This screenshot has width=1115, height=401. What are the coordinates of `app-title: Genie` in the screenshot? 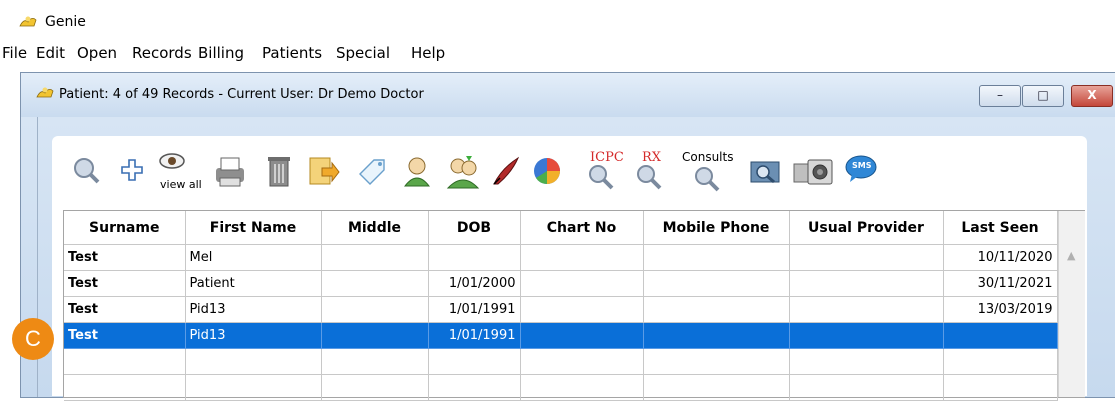 It's located at (65, 22).